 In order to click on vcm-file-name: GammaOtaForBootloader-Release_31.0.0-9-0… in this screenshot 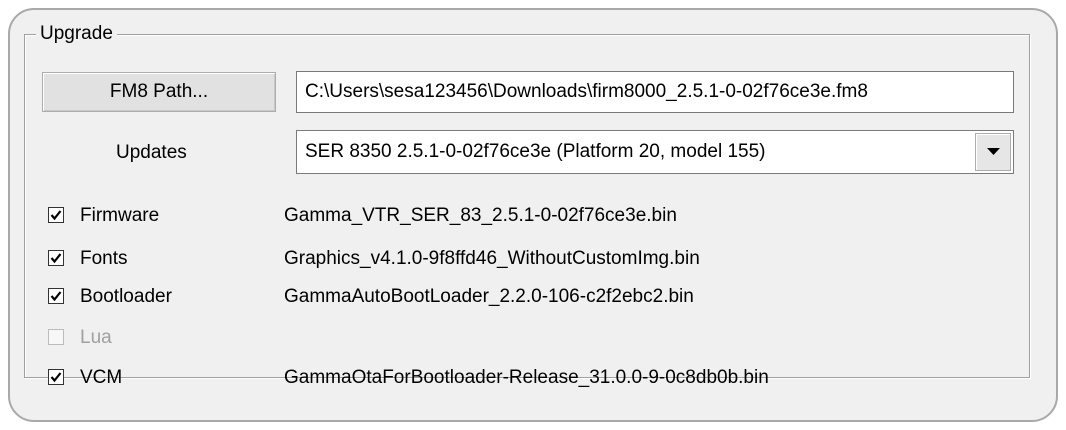, I will do `click(526, 377)`.